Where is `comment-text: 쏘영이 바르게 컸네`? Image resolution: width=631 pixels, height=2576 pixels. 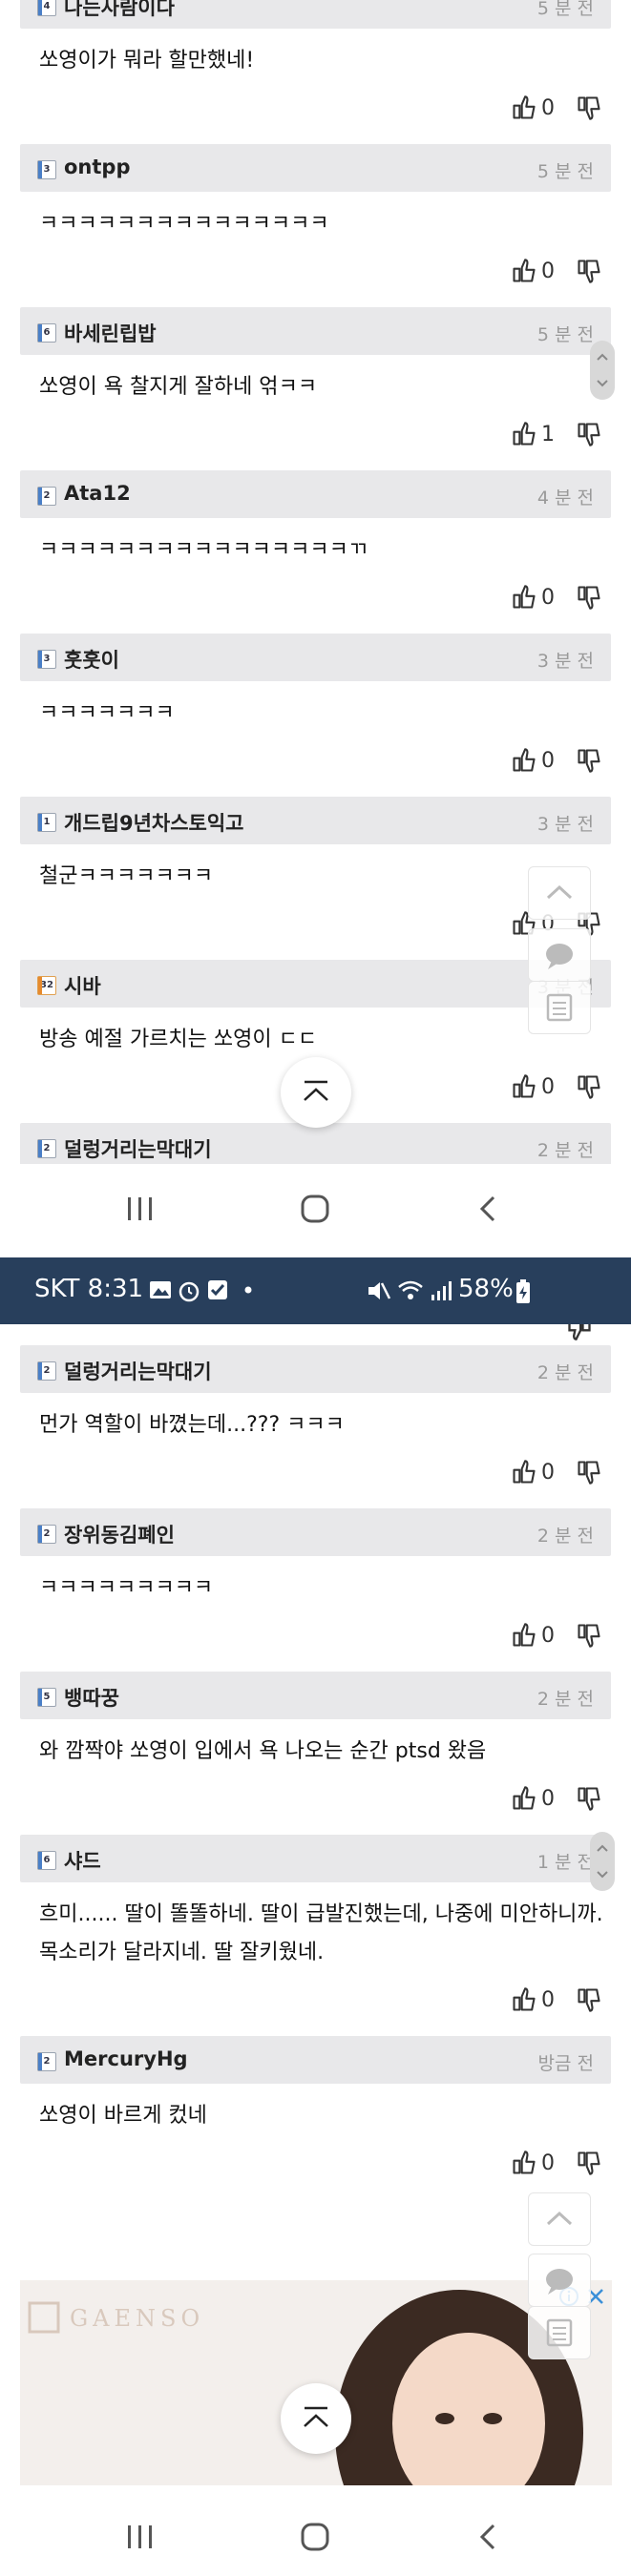
comment-text: 쏘영이 바르게 컸네 is located at coordinates (123, 2116).